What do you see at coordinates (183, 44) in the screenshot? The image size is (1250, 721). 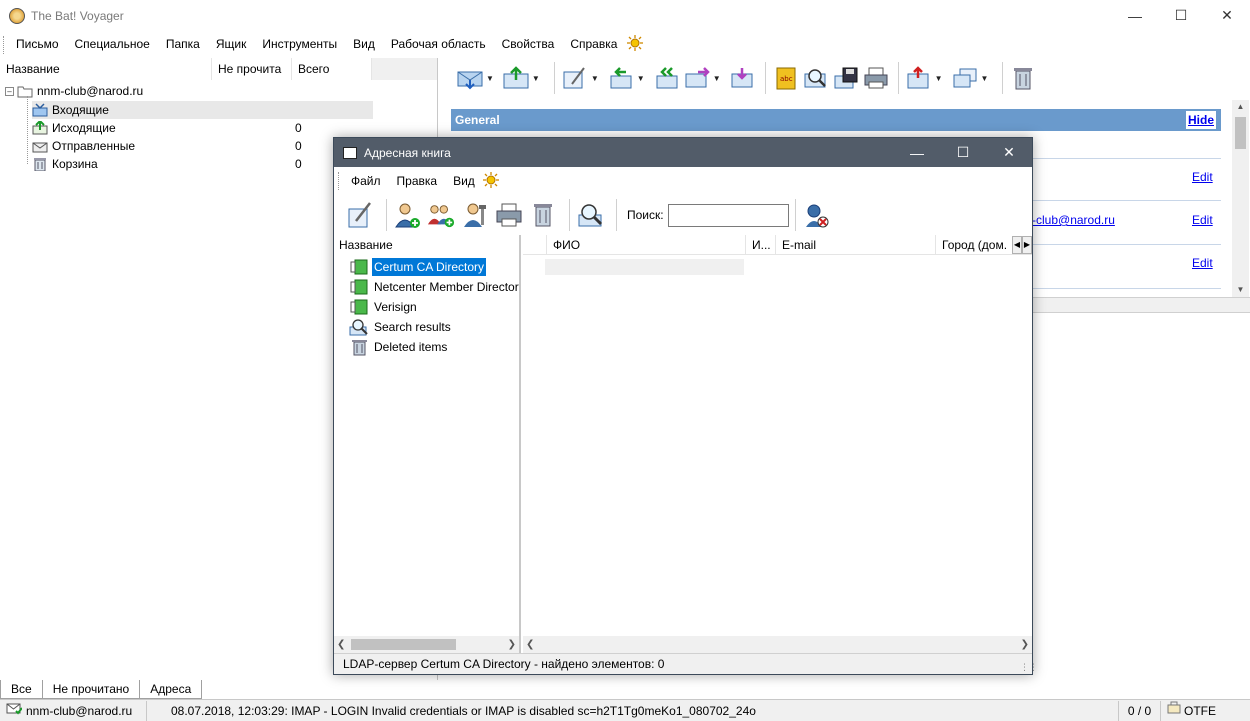 I see `menu-folder: Папка` at bounding box center [183, 44].